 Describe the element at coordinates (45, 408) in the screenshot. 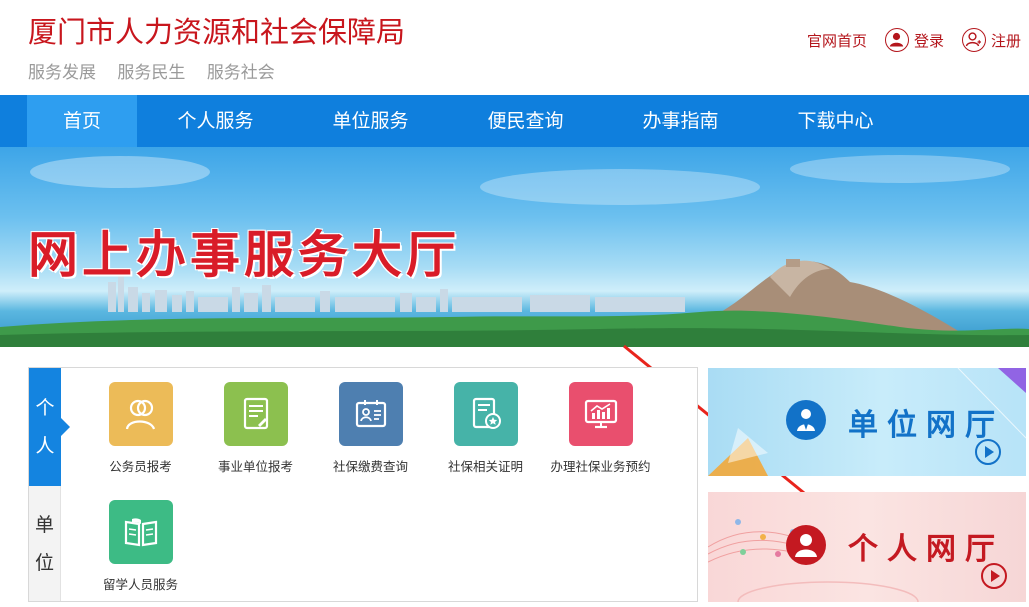

I see `tab-personal-char: 个` at that location.